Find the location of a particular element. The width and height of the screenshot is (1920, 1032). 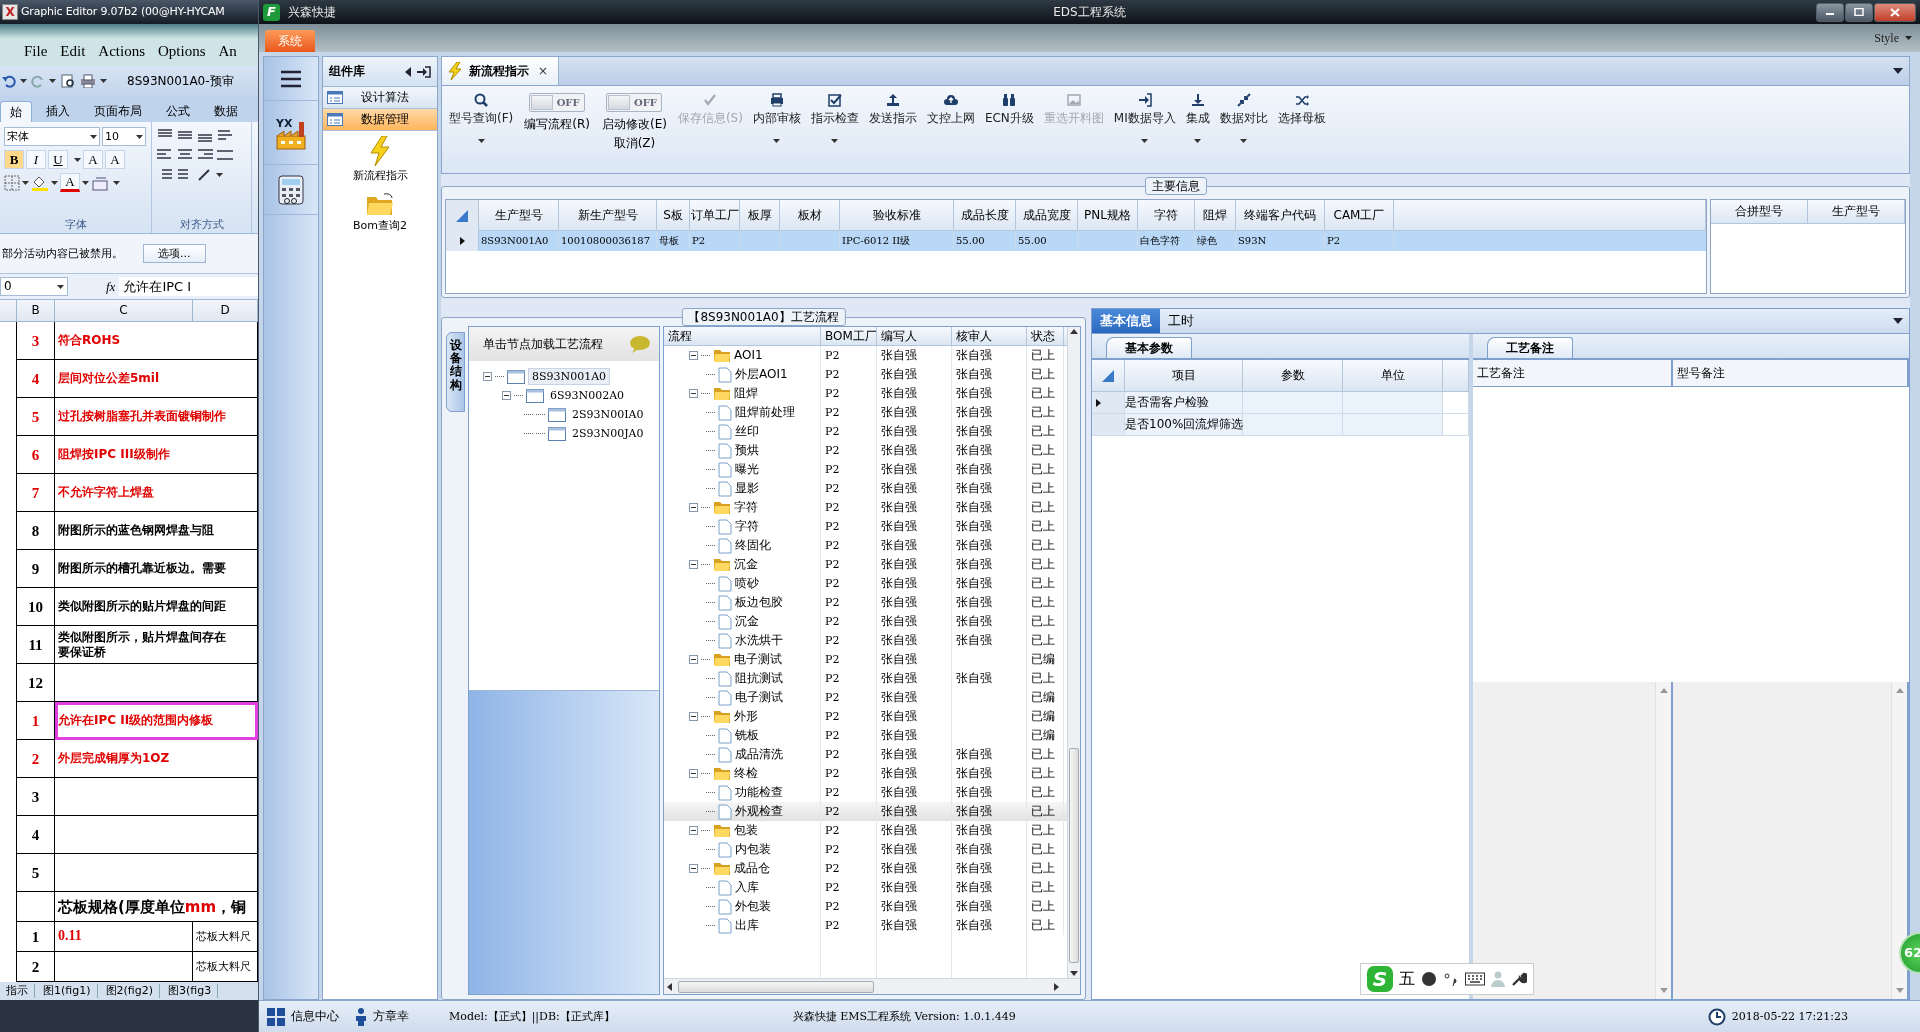

table-cell: 附图所示的槽孔靠近板边。需要 is located at coordinates (156, 569).